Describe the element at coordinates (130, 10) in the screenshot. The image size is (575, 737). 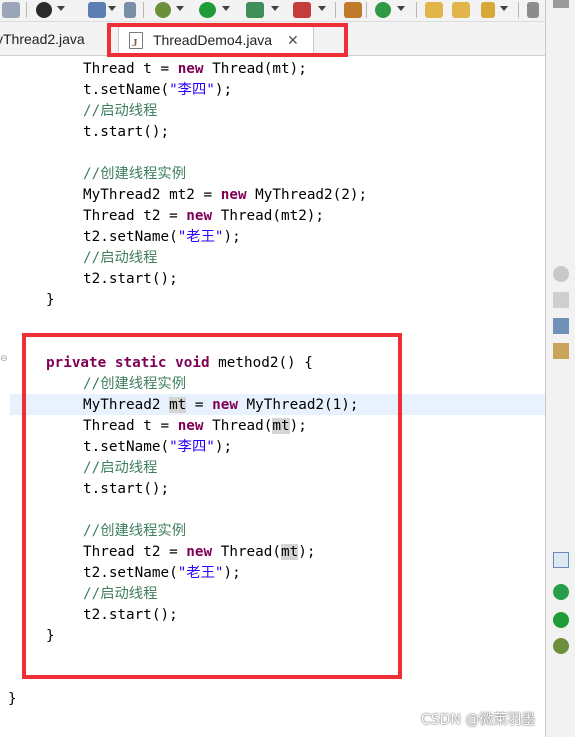
I see `wand-icon` at that location.